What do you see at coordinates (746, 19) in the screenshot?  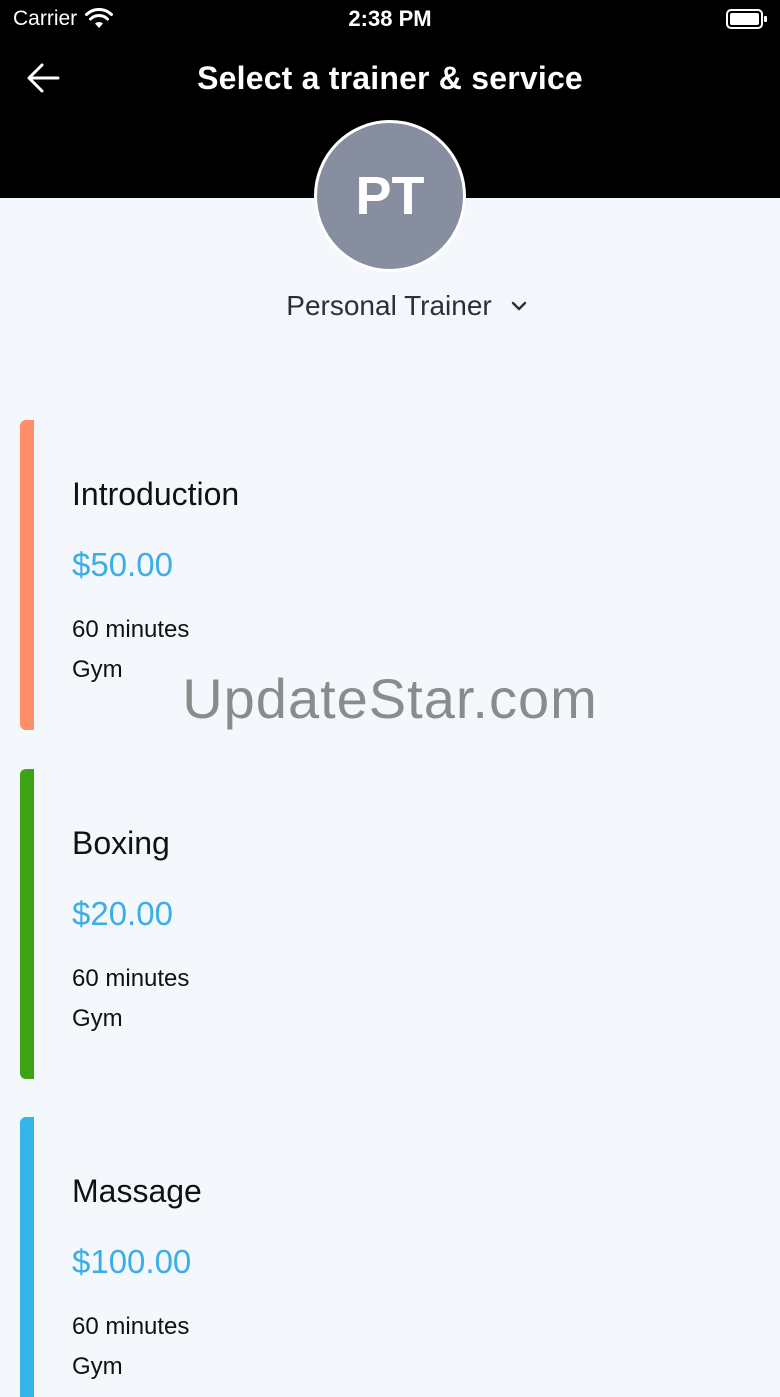 I see `battery-icon` at bounding box center [746, 19].